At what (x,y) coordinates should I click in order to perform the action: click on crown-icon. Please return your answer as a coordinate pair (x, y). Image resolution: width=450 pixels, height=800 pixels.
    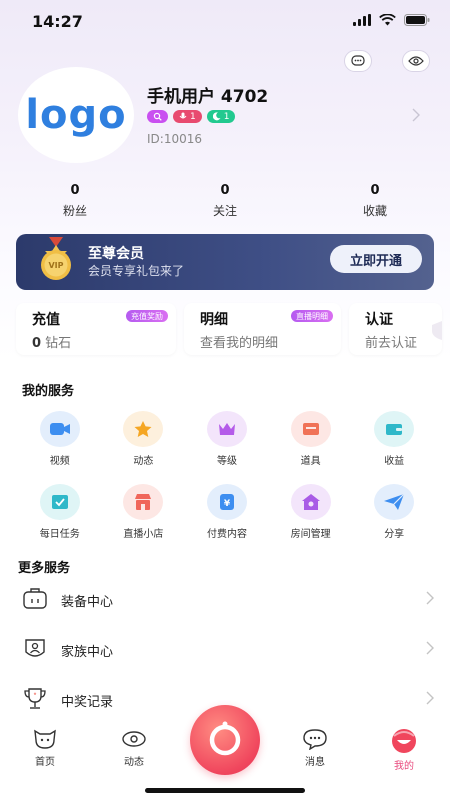
    Looking at the image, I should click on (226, 429).